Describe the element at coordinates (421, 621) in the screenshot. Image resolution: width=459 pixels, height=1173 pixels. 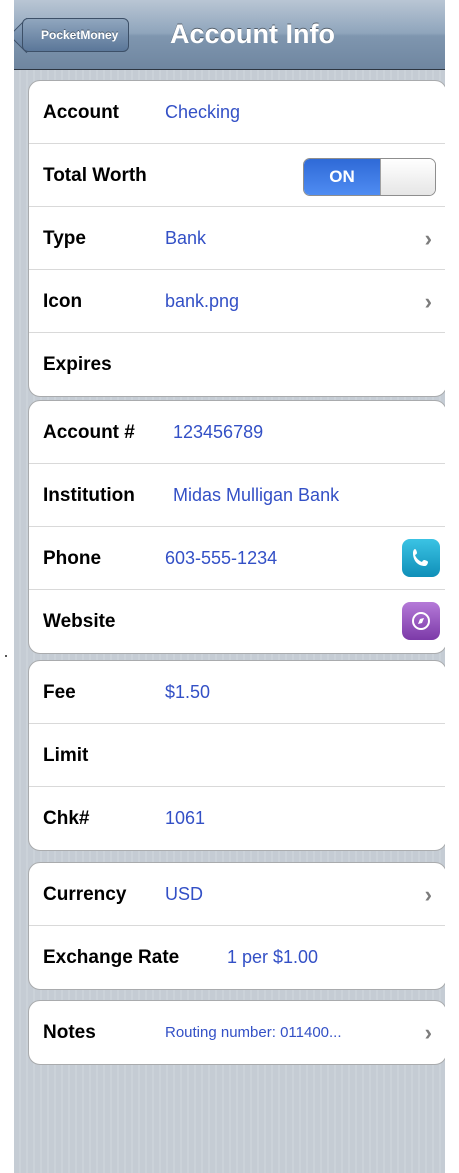
I see `web-compass-icon` at that location.